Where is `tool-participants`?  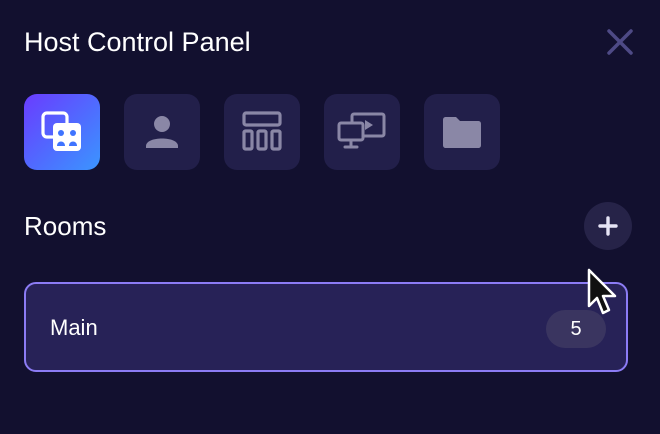
tool-participants is located at coordinates (162, 132).